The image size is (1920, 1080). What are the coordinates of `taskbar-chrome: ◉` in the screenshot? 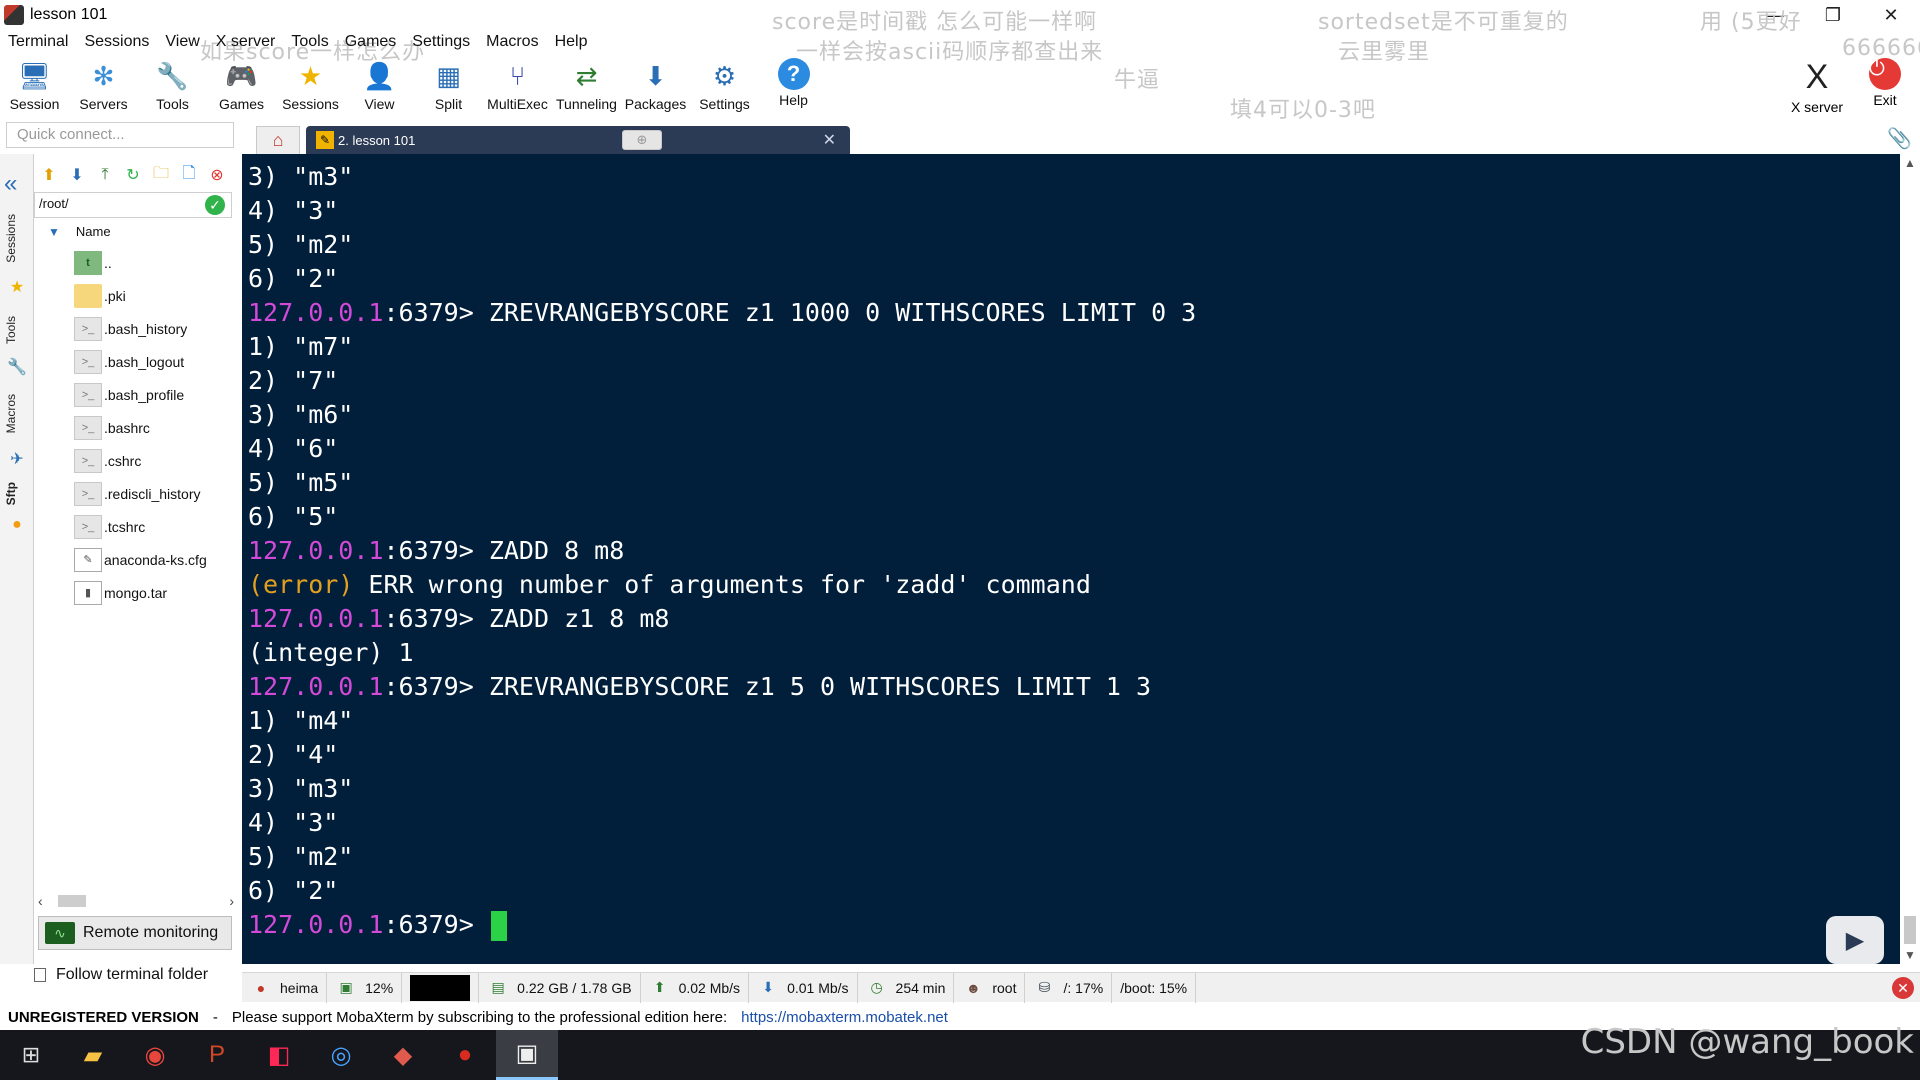 It's located at (155, 1055).